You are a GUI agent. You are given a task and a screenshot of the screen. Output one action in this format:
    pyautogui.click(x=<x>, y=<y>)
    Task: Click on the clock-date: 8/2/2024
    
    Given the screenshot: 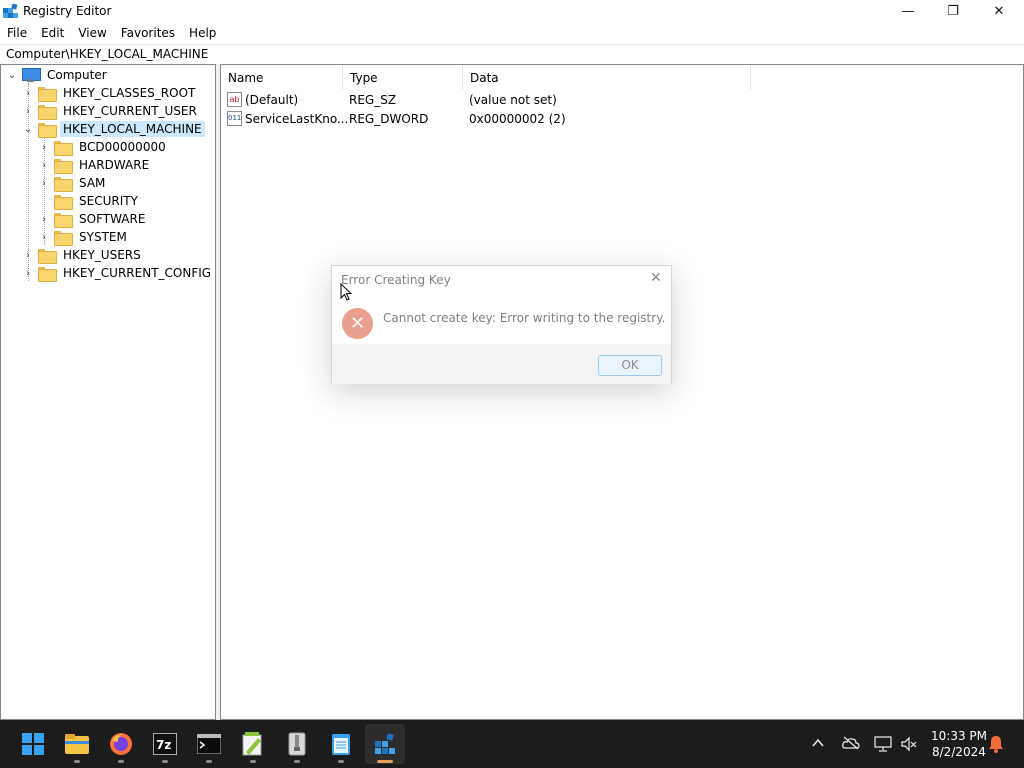 What is the action you would take?
    pyautogui.click(x=959, y=752)
    